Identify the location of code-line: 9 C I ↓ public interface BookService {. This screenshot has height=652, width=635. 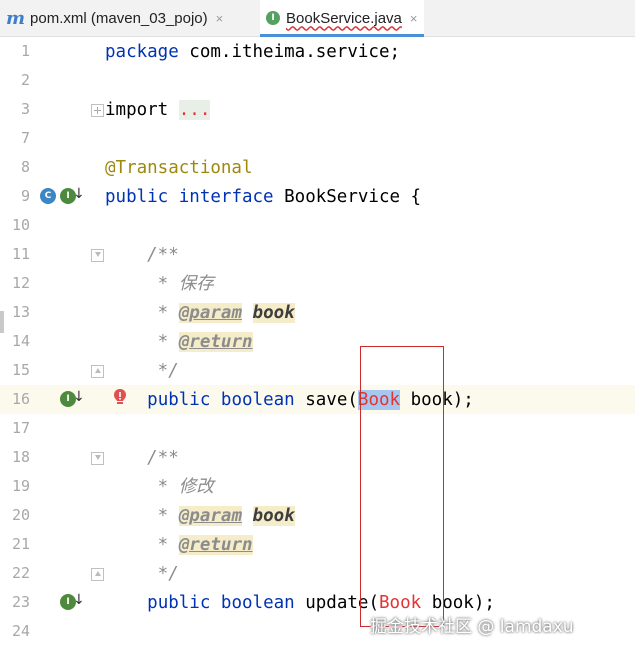
(317, 196).